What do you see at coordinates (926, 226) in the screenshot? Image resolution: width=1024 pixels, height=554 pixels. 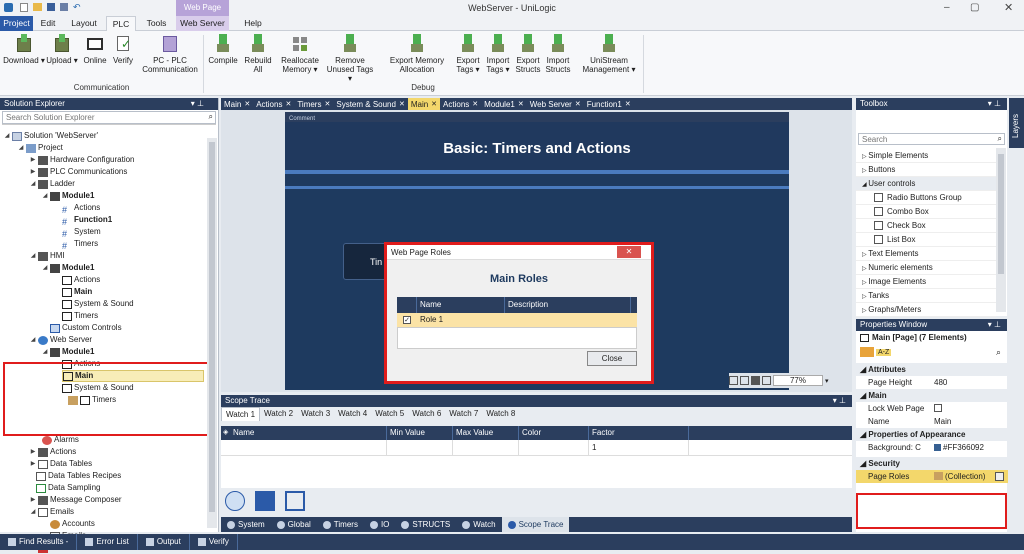 I see `toolbox-item: Check Box` at bounding box center [926, 226].